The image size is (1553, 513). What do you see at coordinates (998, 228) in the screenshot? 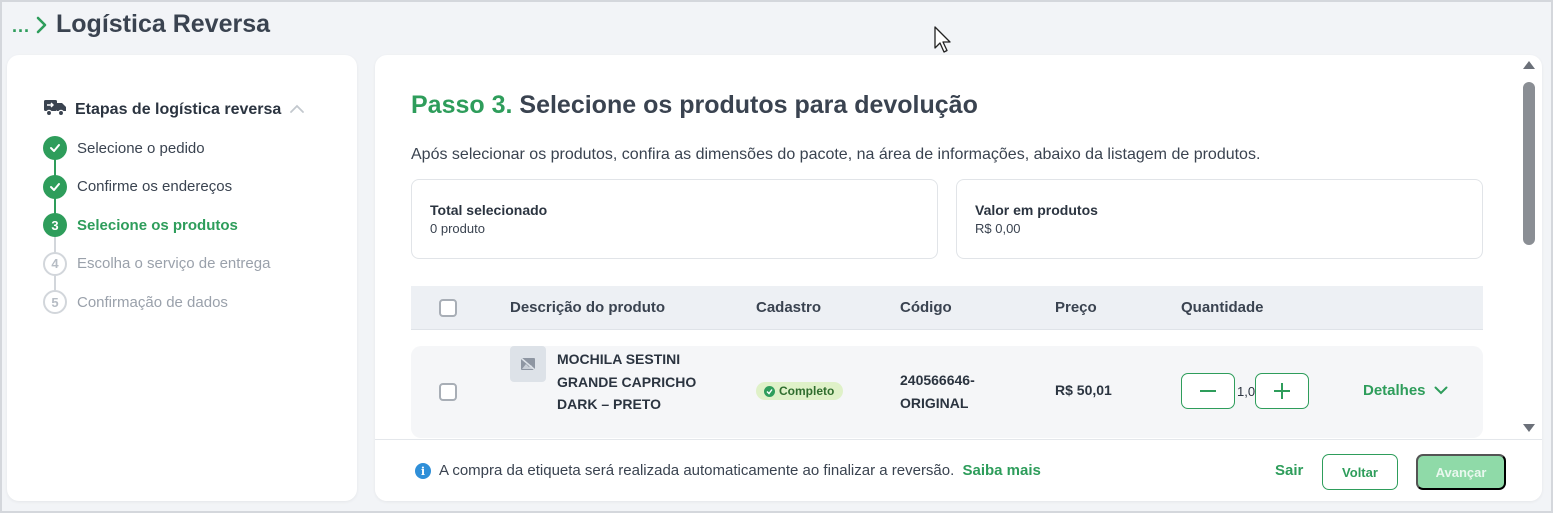
I see `summary-value: R$ 0,00` at bounding box center [998, 228].